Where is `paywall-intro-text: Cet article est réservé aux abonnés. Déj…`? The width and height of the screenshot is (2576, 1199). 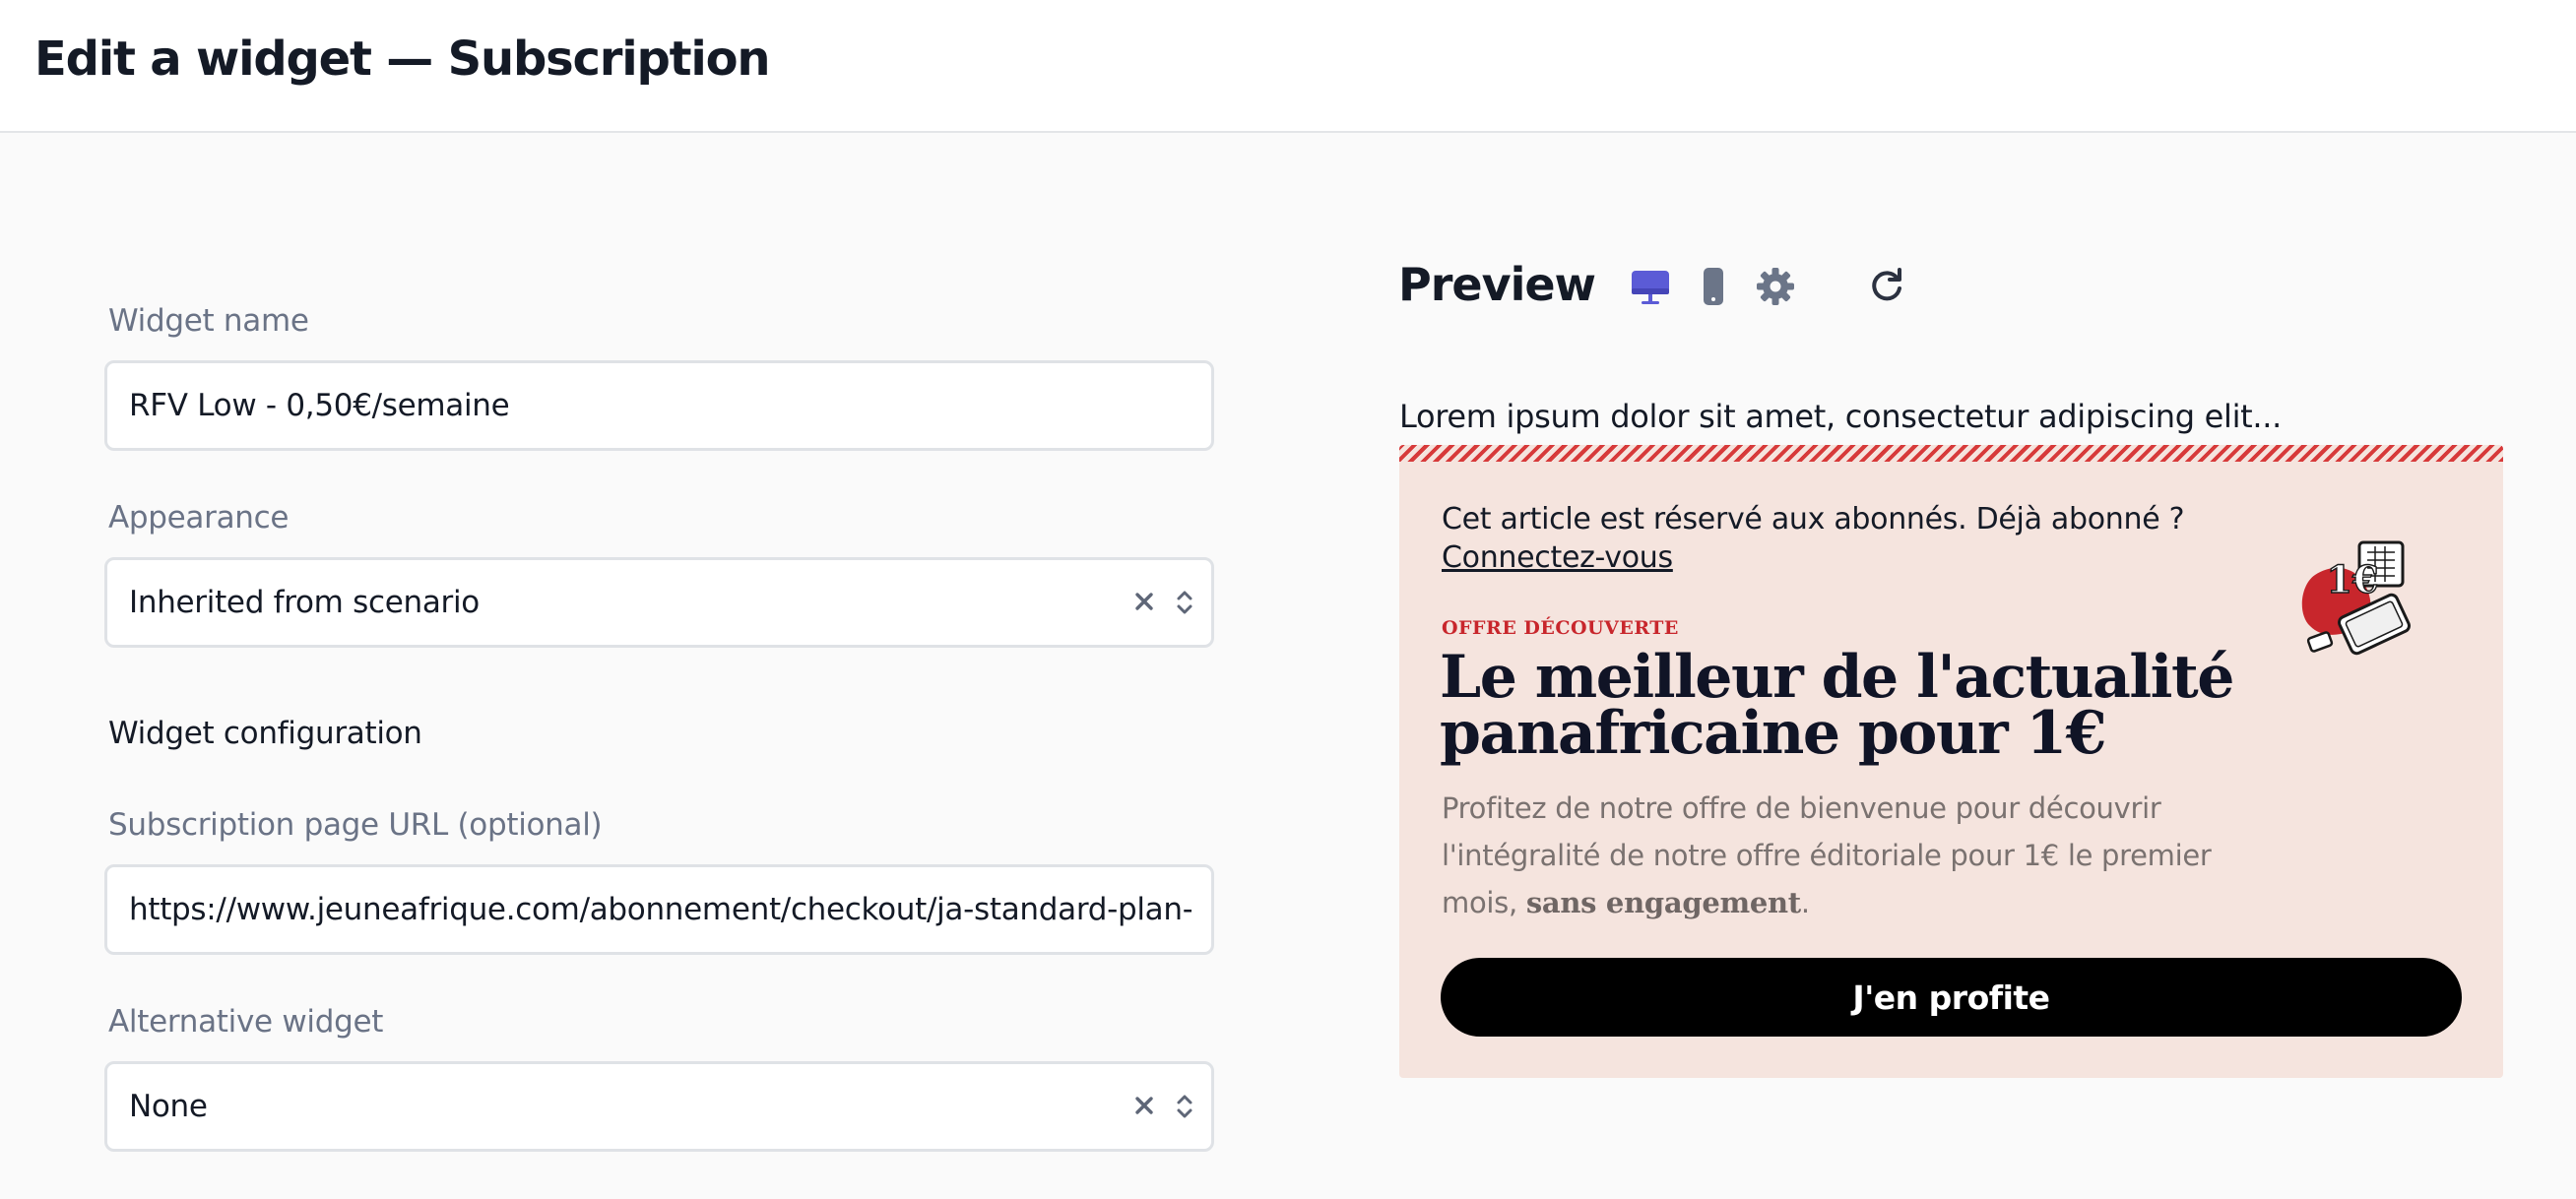 paywall-intro-text: Cet article est réservé aux abonnés. Déj… is located at coordinates (1813, 519).